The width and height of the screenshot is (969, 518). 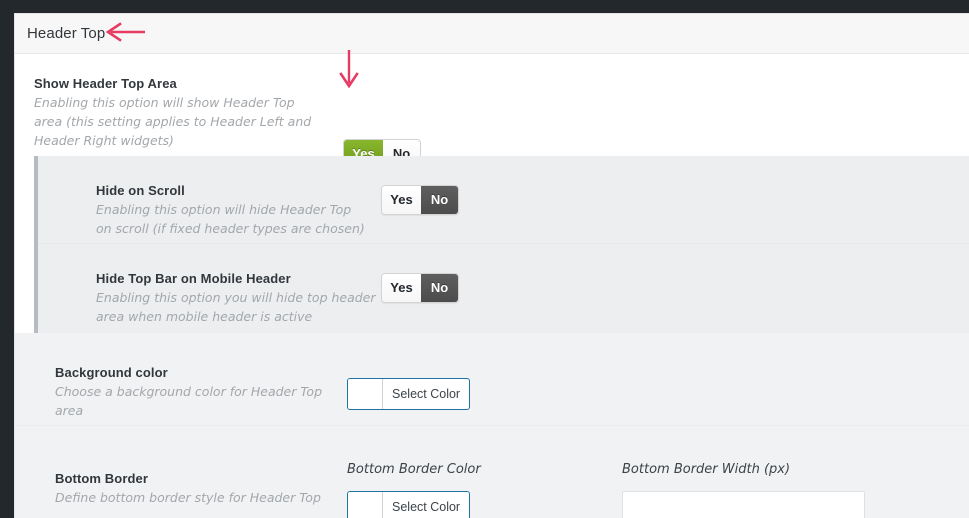 I want to click on color-picker-bottom-border-color: Select Color, so click(x=409, y=504).